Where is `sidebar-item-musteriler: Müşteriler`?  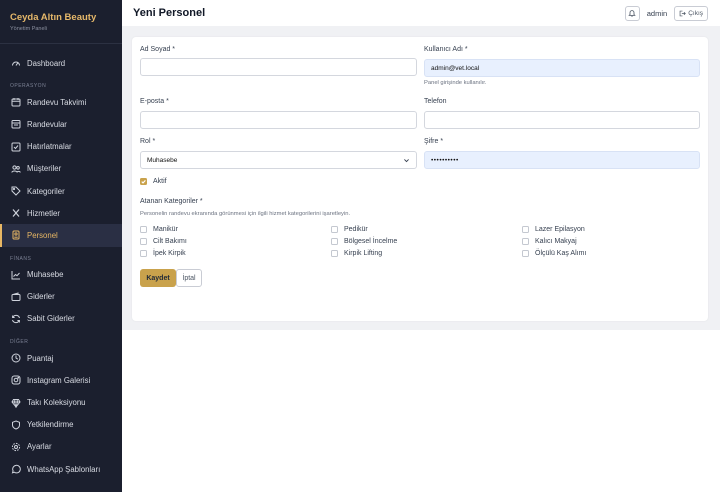
sidebar-item-musteriler: Müşteriler is located at coordinates (61, 169).